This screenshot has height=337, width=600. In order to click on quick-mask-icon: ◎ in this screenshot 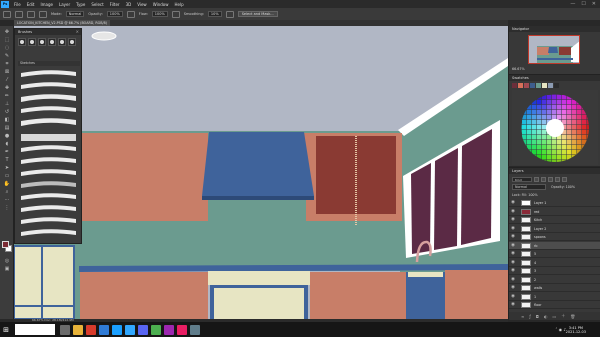, I will do `click(7, 261)`.